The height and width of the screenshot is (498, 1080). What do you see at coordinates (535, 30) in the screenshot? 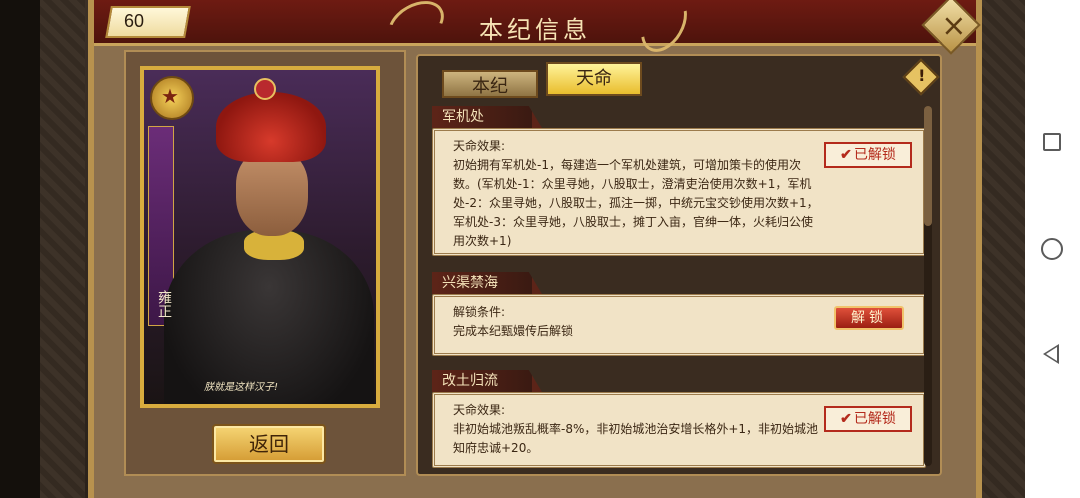
I see `page-title: 本纪信息` at bounding box center [535, 30].